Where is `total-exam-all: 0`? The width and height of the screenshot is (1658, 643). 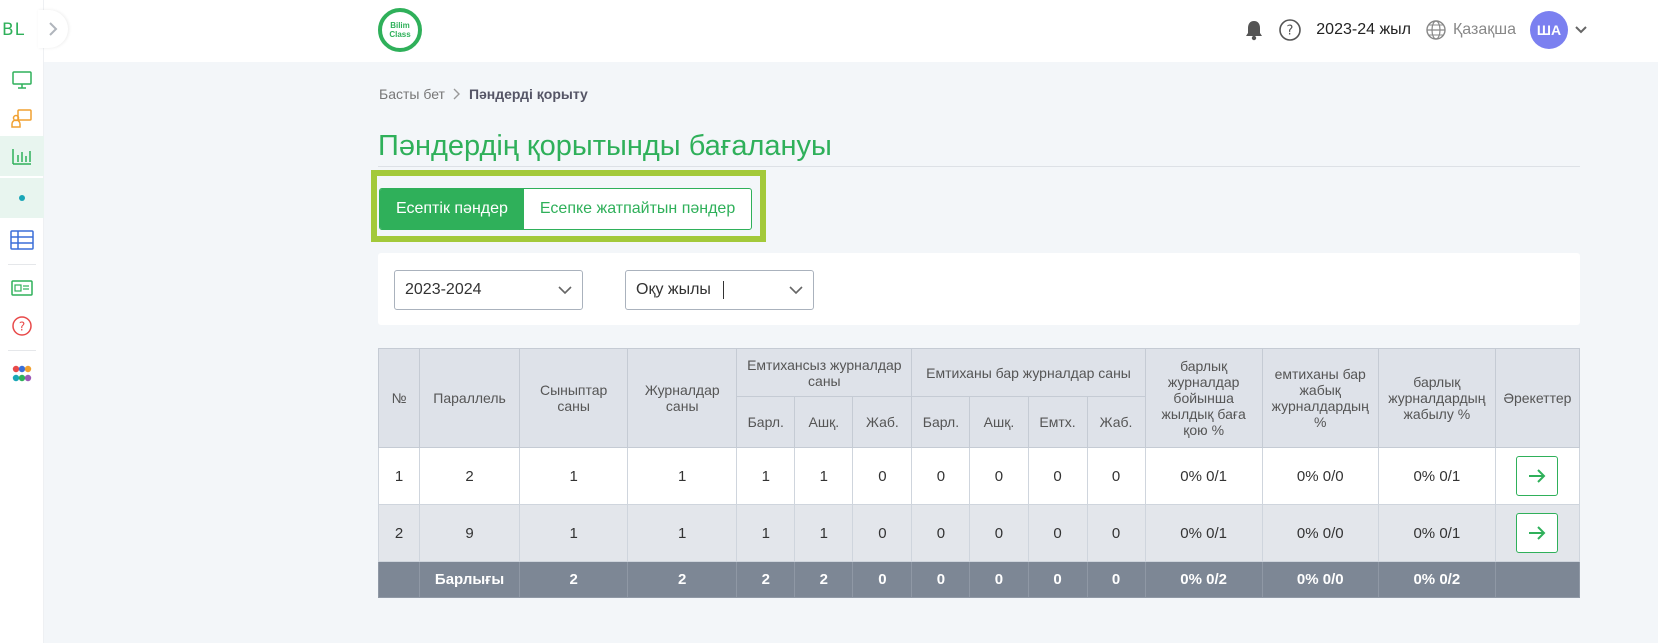 total-exam-all: 0 is located at coordinates (941, 579).